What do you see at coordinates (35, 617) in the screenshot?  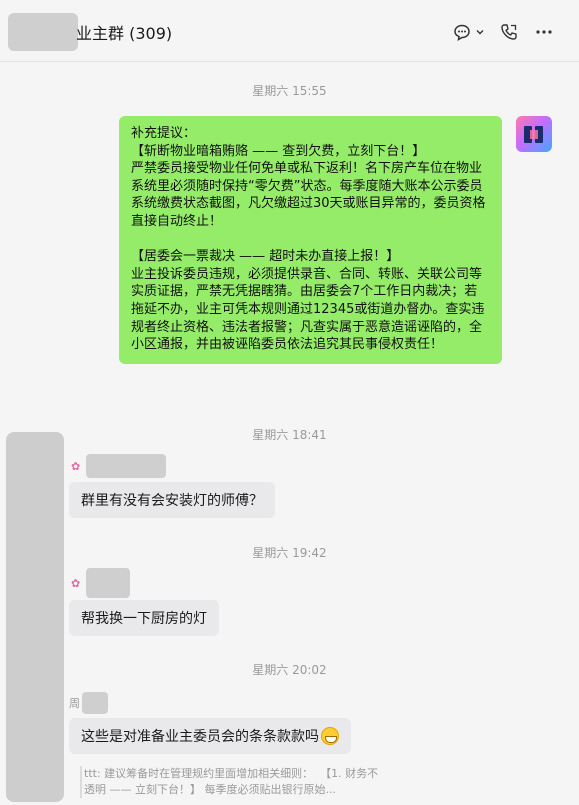 I see `sender-avatars-blurred` at bounding box center [35, 617].